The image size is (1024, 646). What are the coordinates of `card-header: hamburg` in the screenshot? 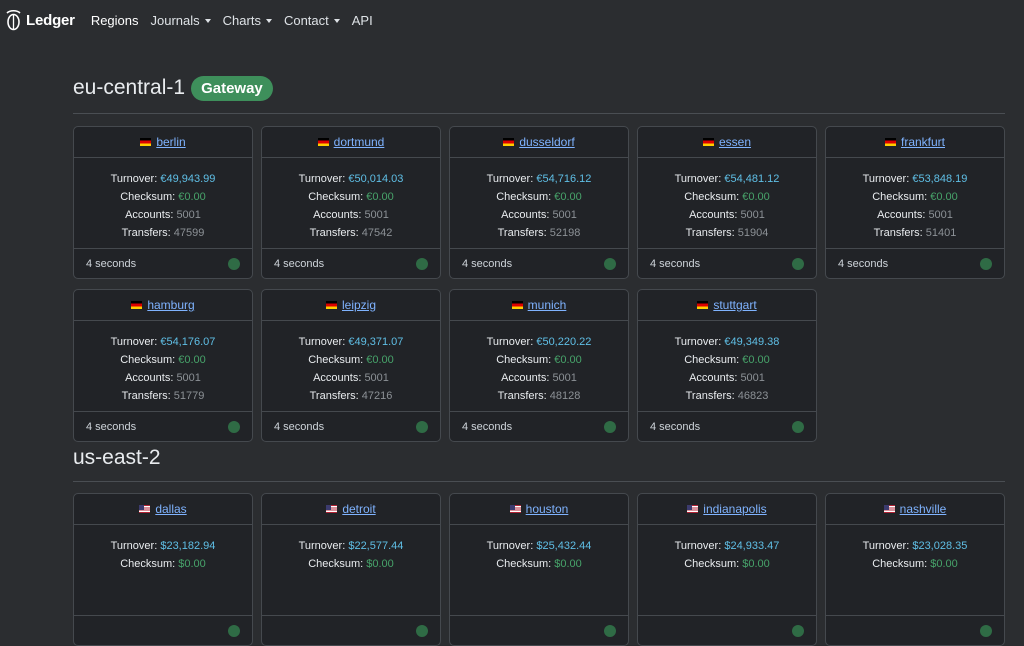 It's located at (163, 305).